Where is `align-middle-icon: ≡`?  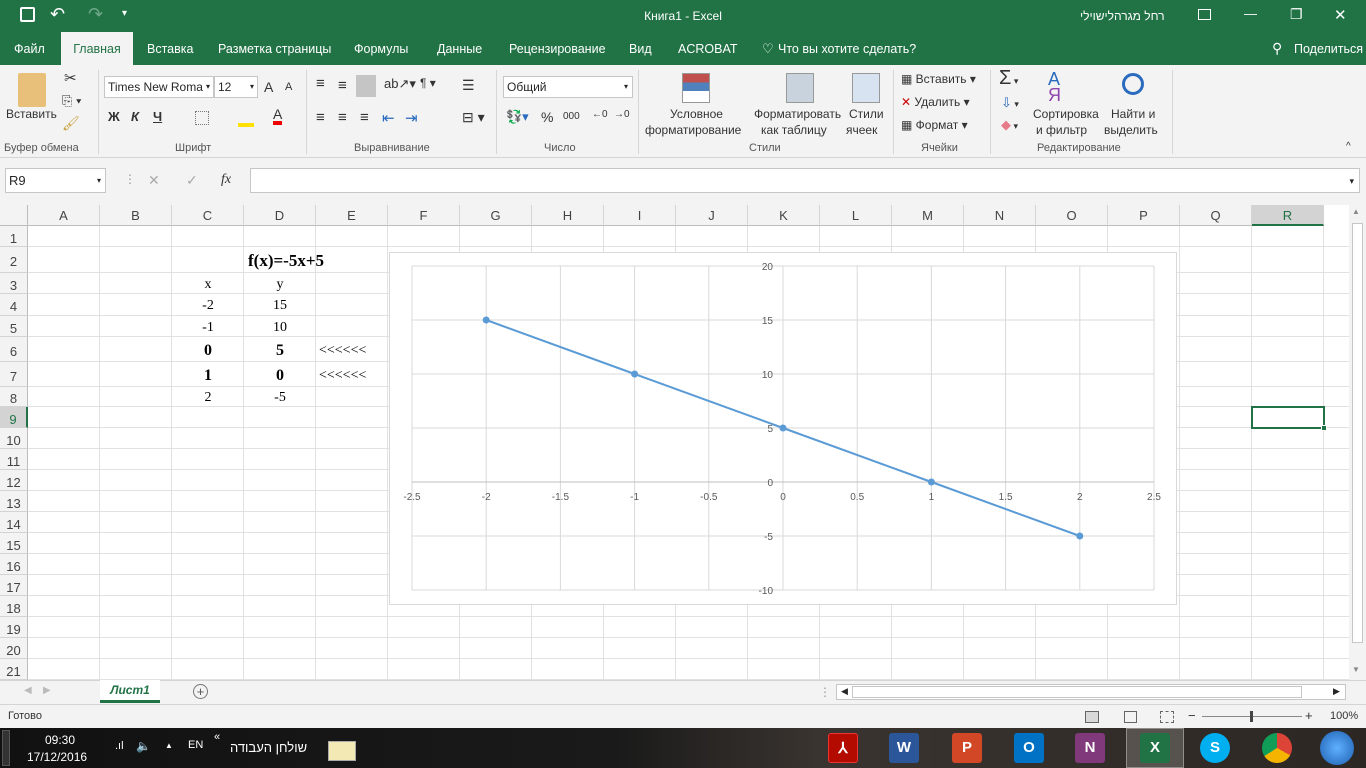 align-middle-icon: ≡ is located at coordinates (342, 85).